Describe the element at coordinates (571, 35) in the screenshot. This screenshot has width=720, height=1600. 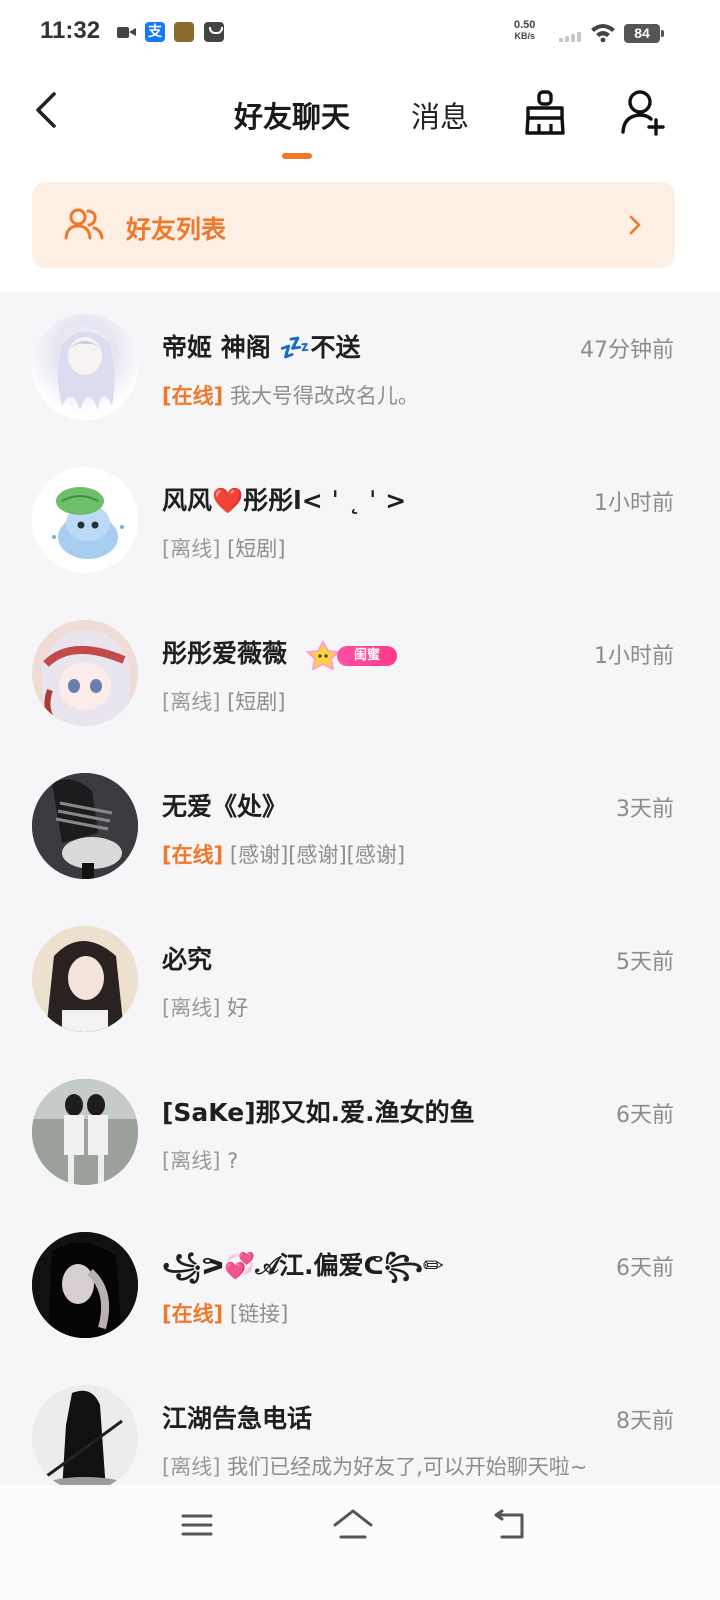
I see `signal-icon` at that location.